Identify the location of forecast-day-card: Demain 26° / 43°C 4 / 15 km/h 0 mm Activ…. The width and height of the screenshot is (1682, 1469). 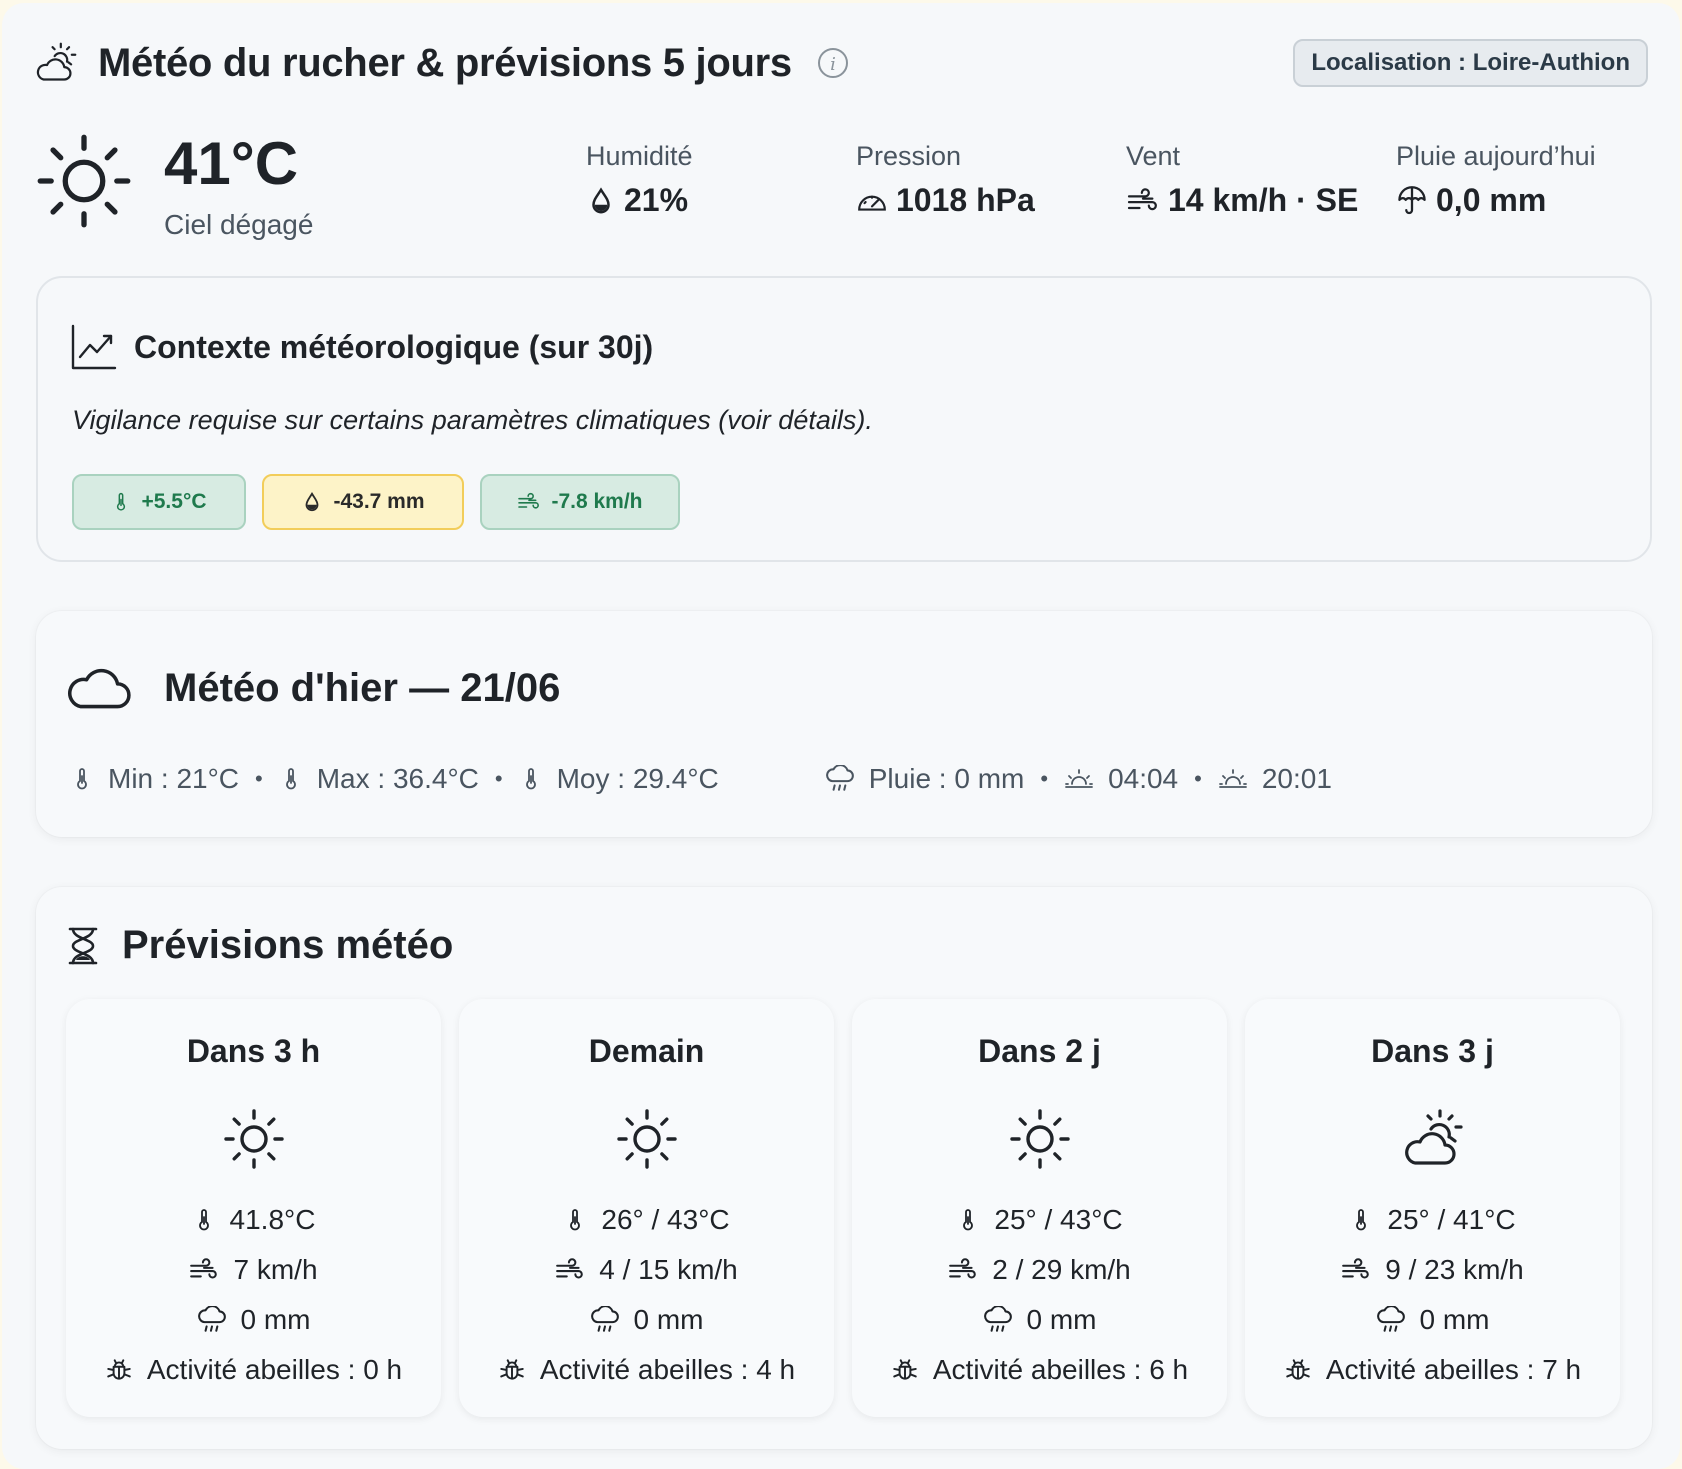
(646, 1208).